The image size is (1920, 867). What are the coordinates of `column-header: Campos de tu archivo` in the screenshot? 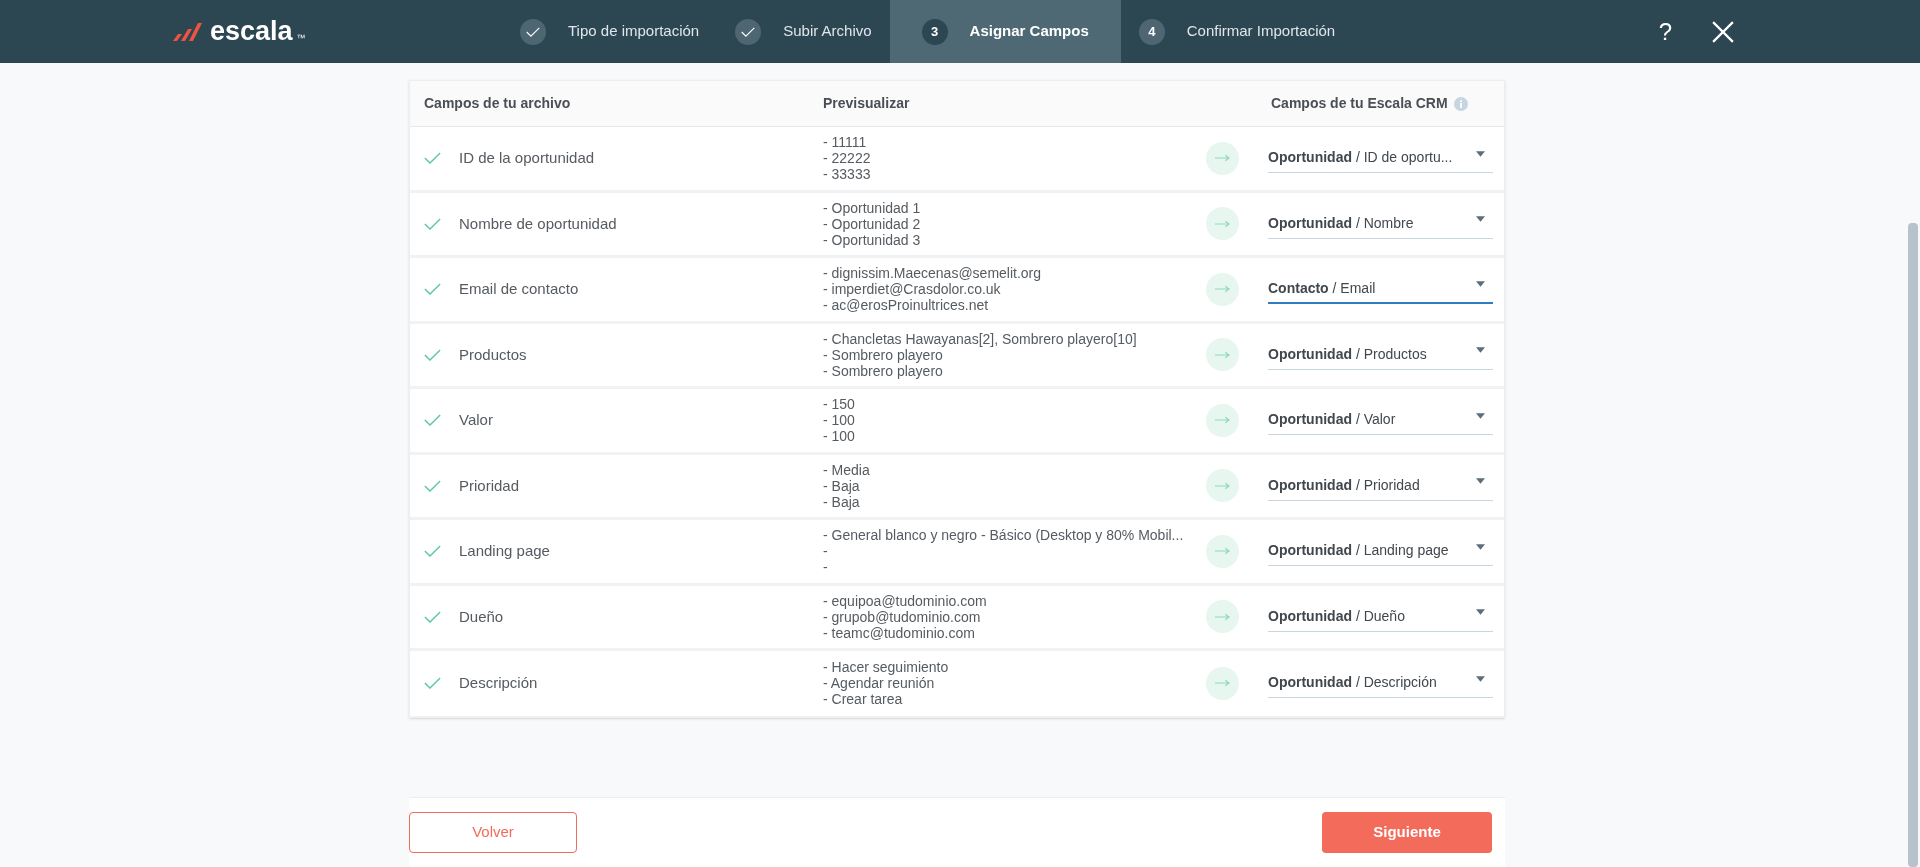 It's located at (497, 103).